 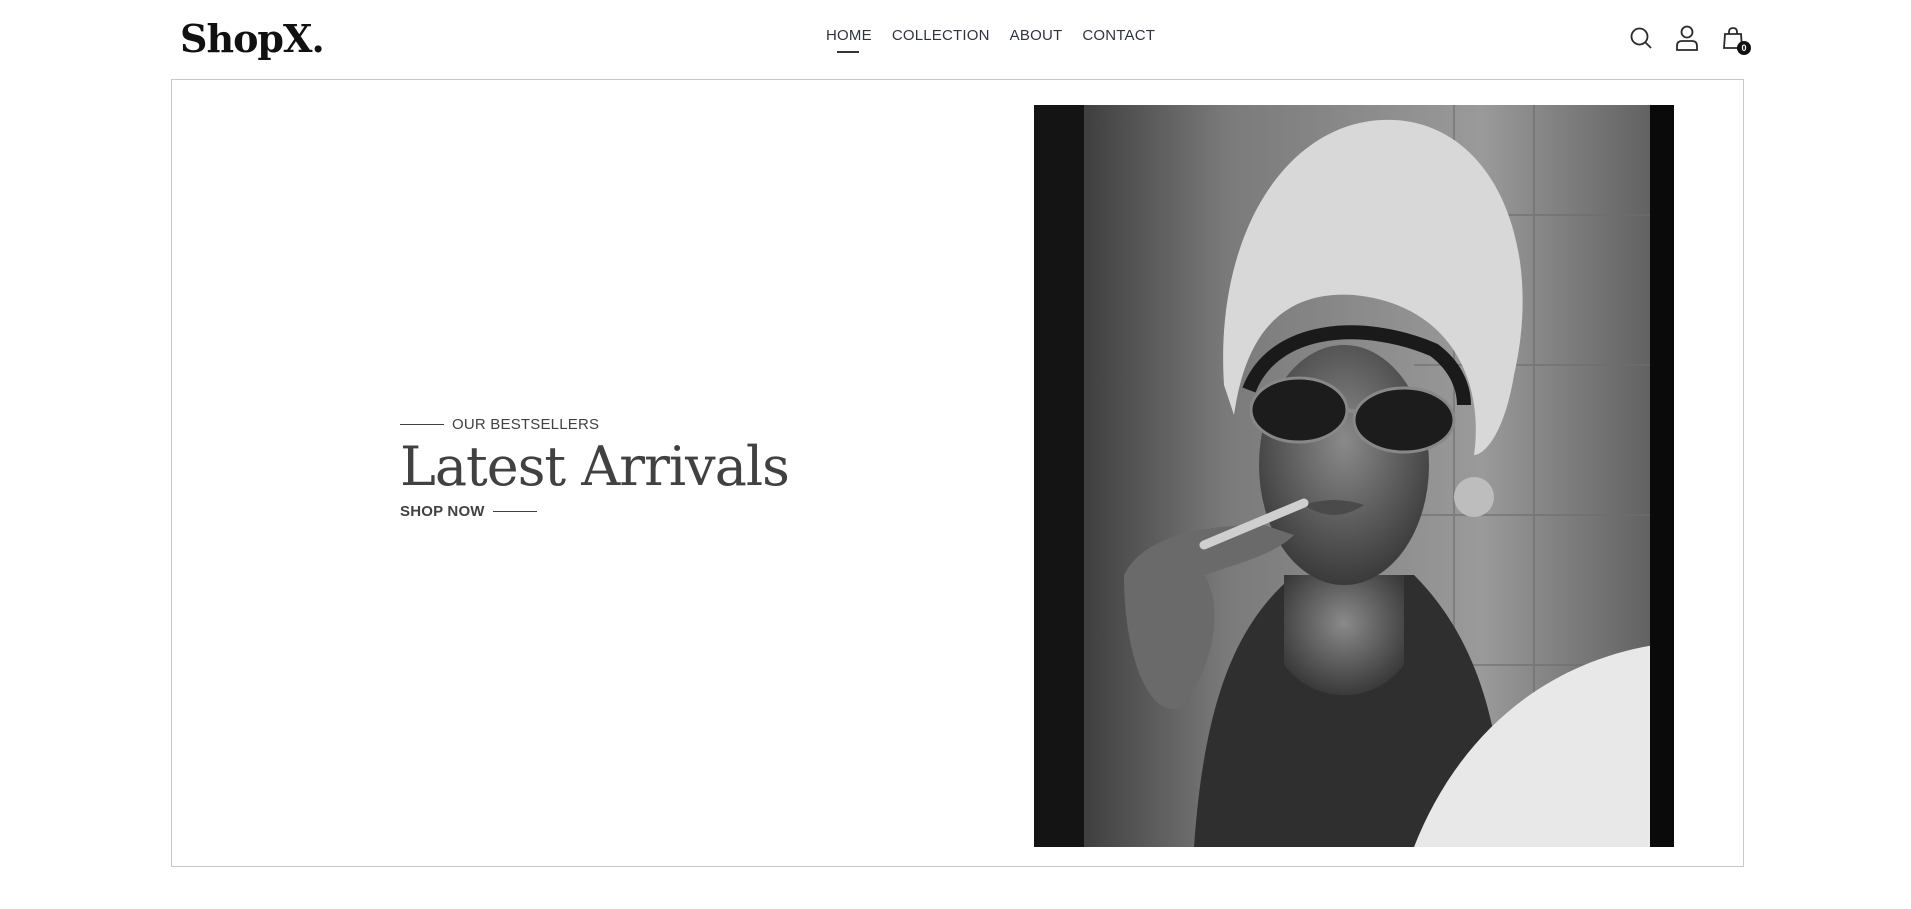 What do you see at coordinates (848, 52) in the screenshot?
I see `active-nav-indicator` at bounding box center [848, 52].